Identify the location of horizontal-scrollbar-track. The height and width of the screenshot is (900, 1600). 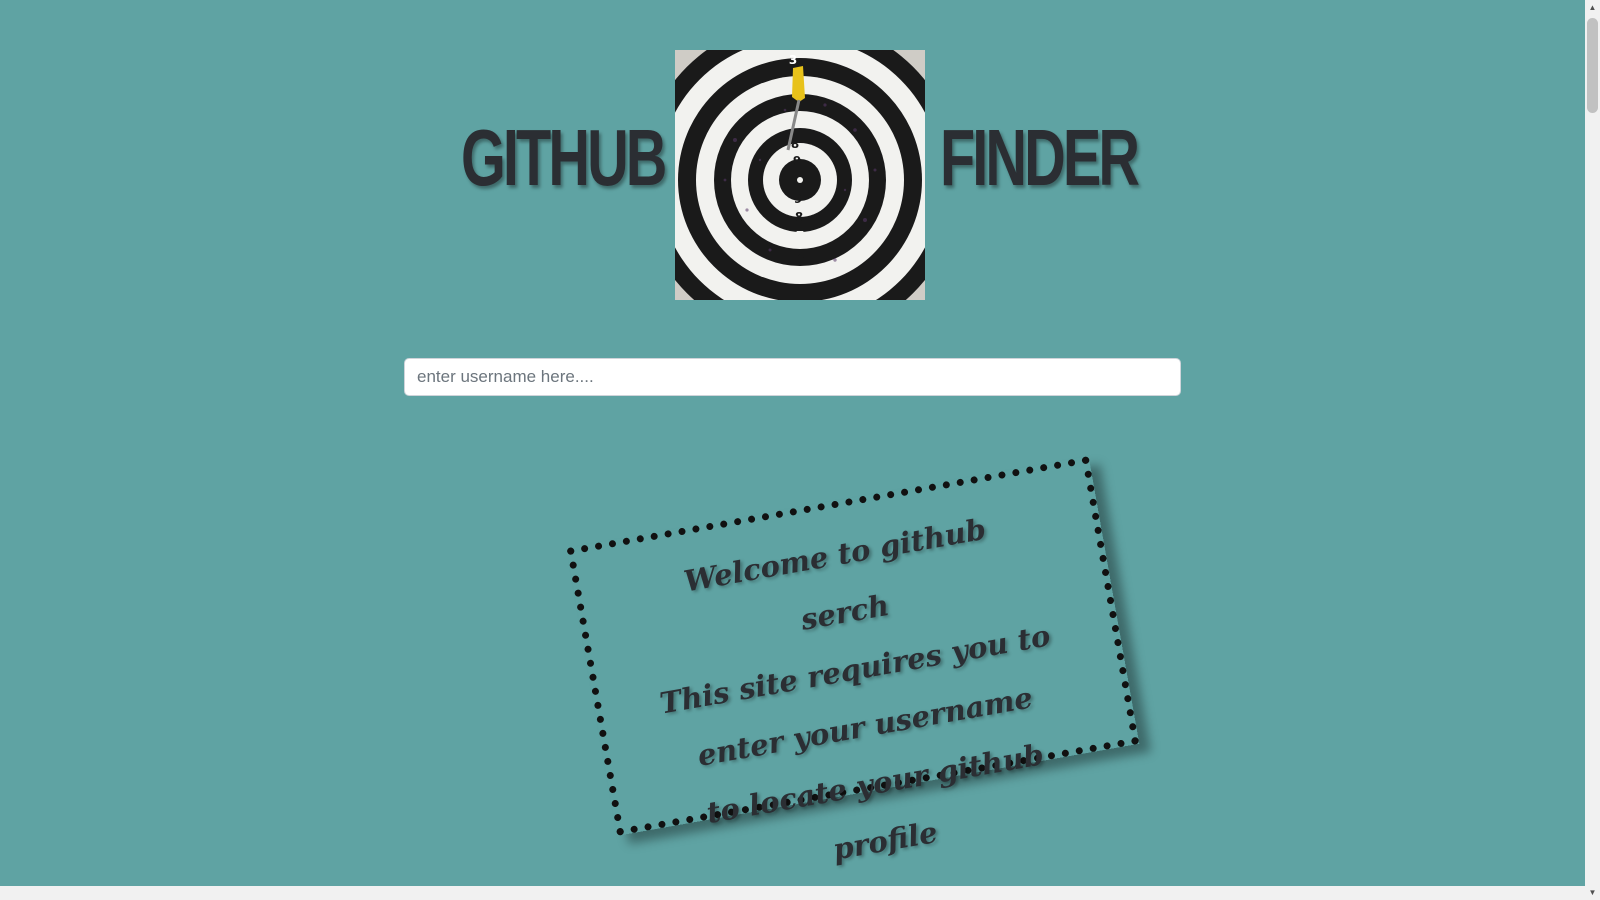
(792, 893).